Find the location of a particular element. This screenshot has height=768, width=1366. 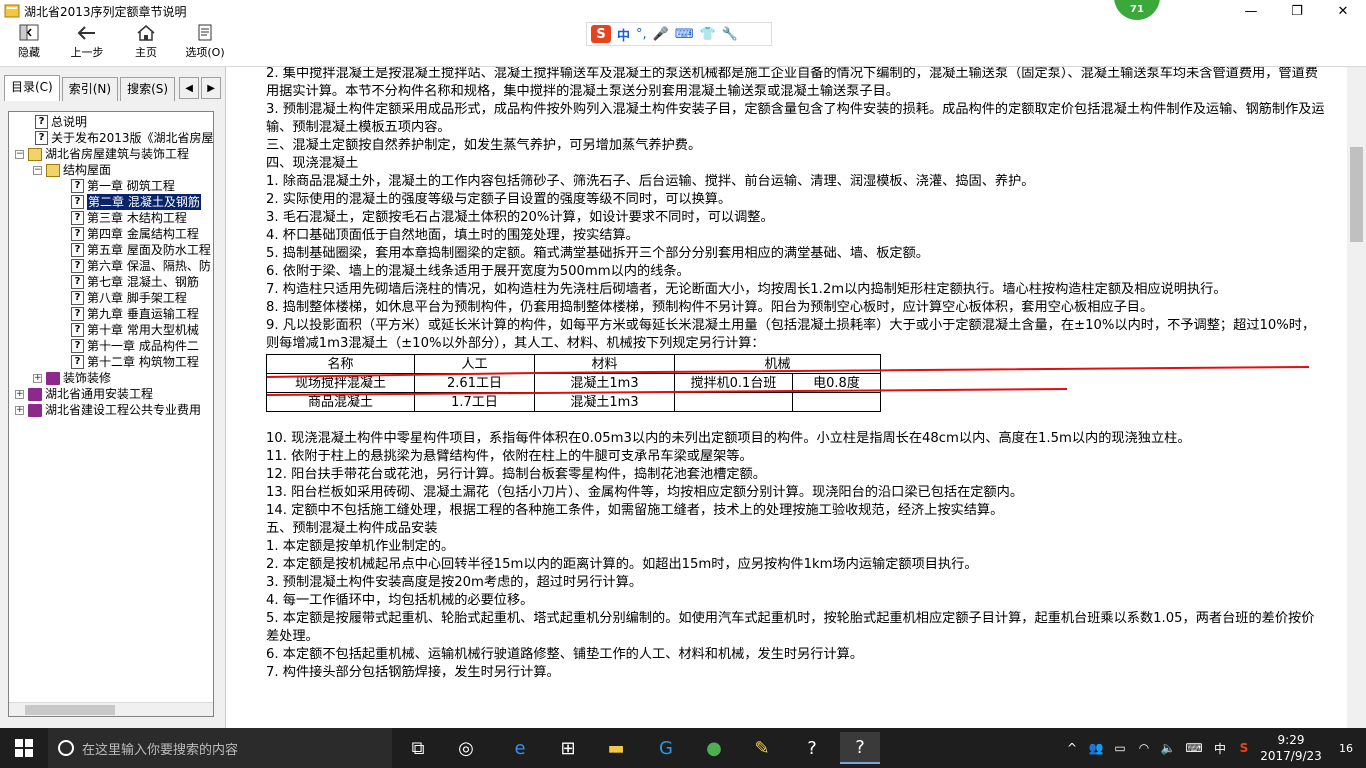

microphone-icon: 🎤 is located at coordinates (661, 34).